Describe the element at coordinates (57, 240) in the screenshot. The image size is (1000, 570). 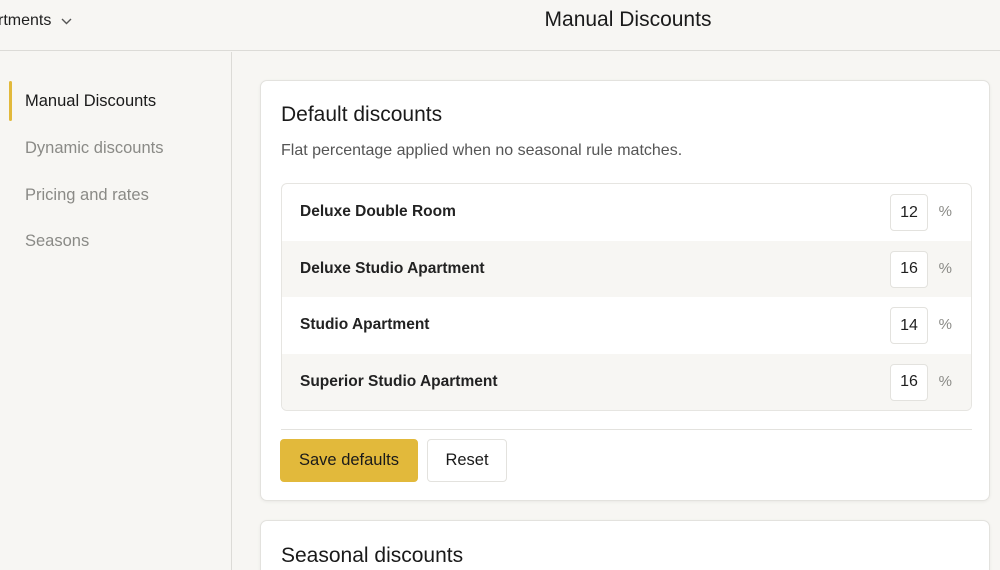
I see `sidebar-item-label: Seasons` at that location.